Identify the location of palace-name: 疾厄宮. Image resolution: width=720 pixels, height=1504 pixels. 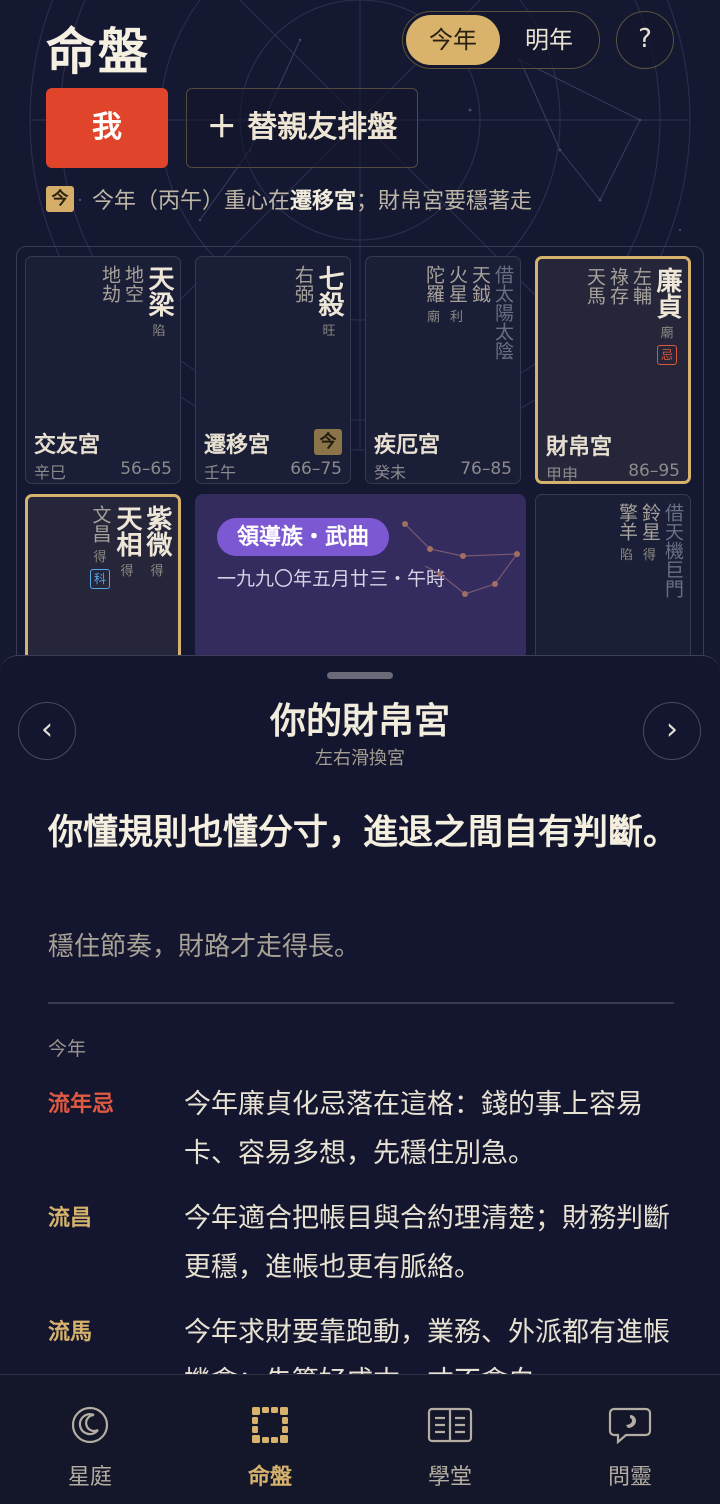
(407, 445).